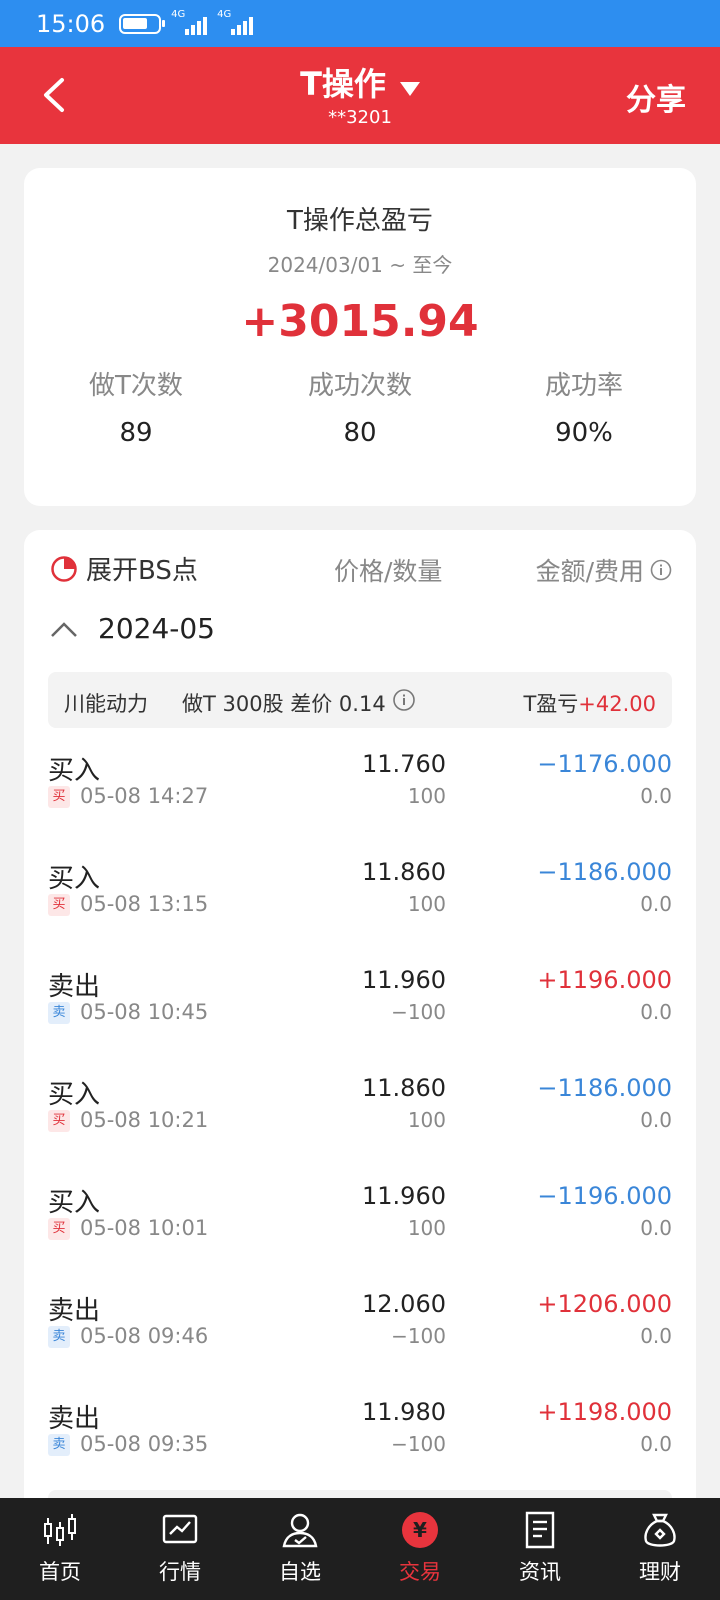  What do you see at coordinates (136, 386) in the screenshot?
I see `stat-label: 做T次数` at bounding box center [136, 386].